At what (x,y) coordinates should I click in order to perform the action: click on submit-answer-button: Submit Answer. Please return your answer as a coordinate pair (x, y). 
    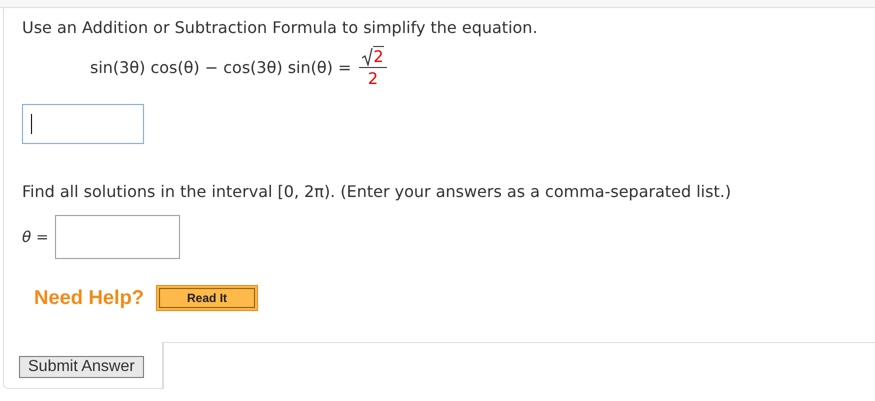
    Looking at the image, I should click on (81, 367).